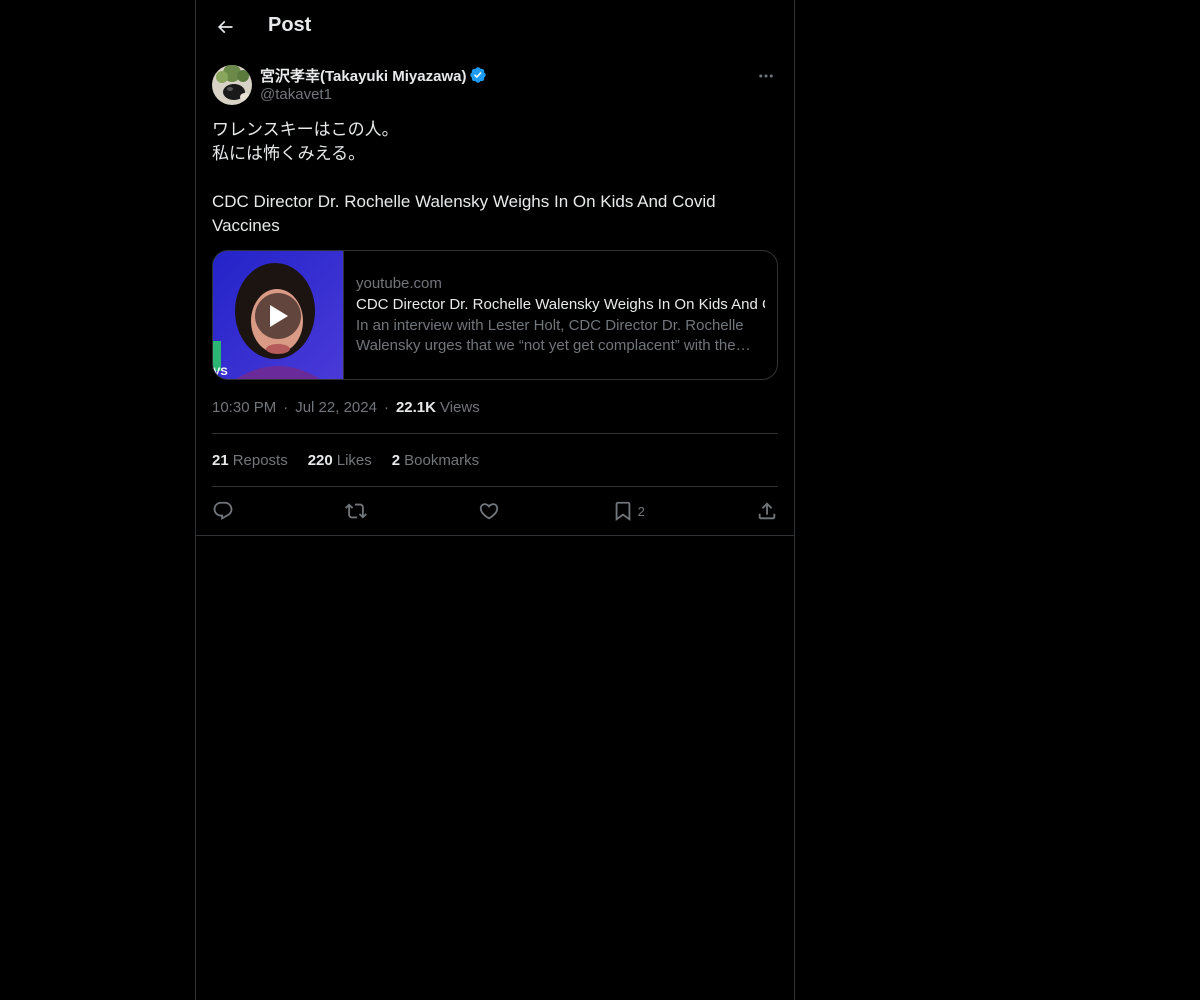  I want to click on top-bar: Post, so click(495, 27).